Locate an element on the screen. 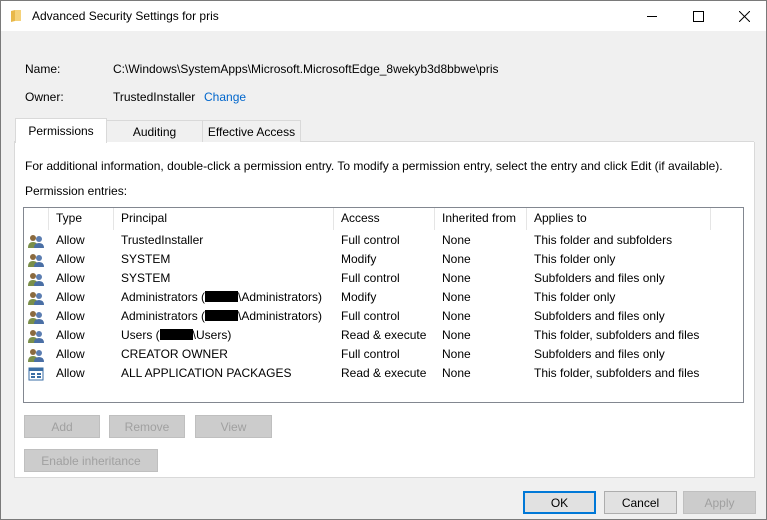 This screenshot has height=520, width=767. tab-permissions: Permissions is located at coordinates (61, 130).